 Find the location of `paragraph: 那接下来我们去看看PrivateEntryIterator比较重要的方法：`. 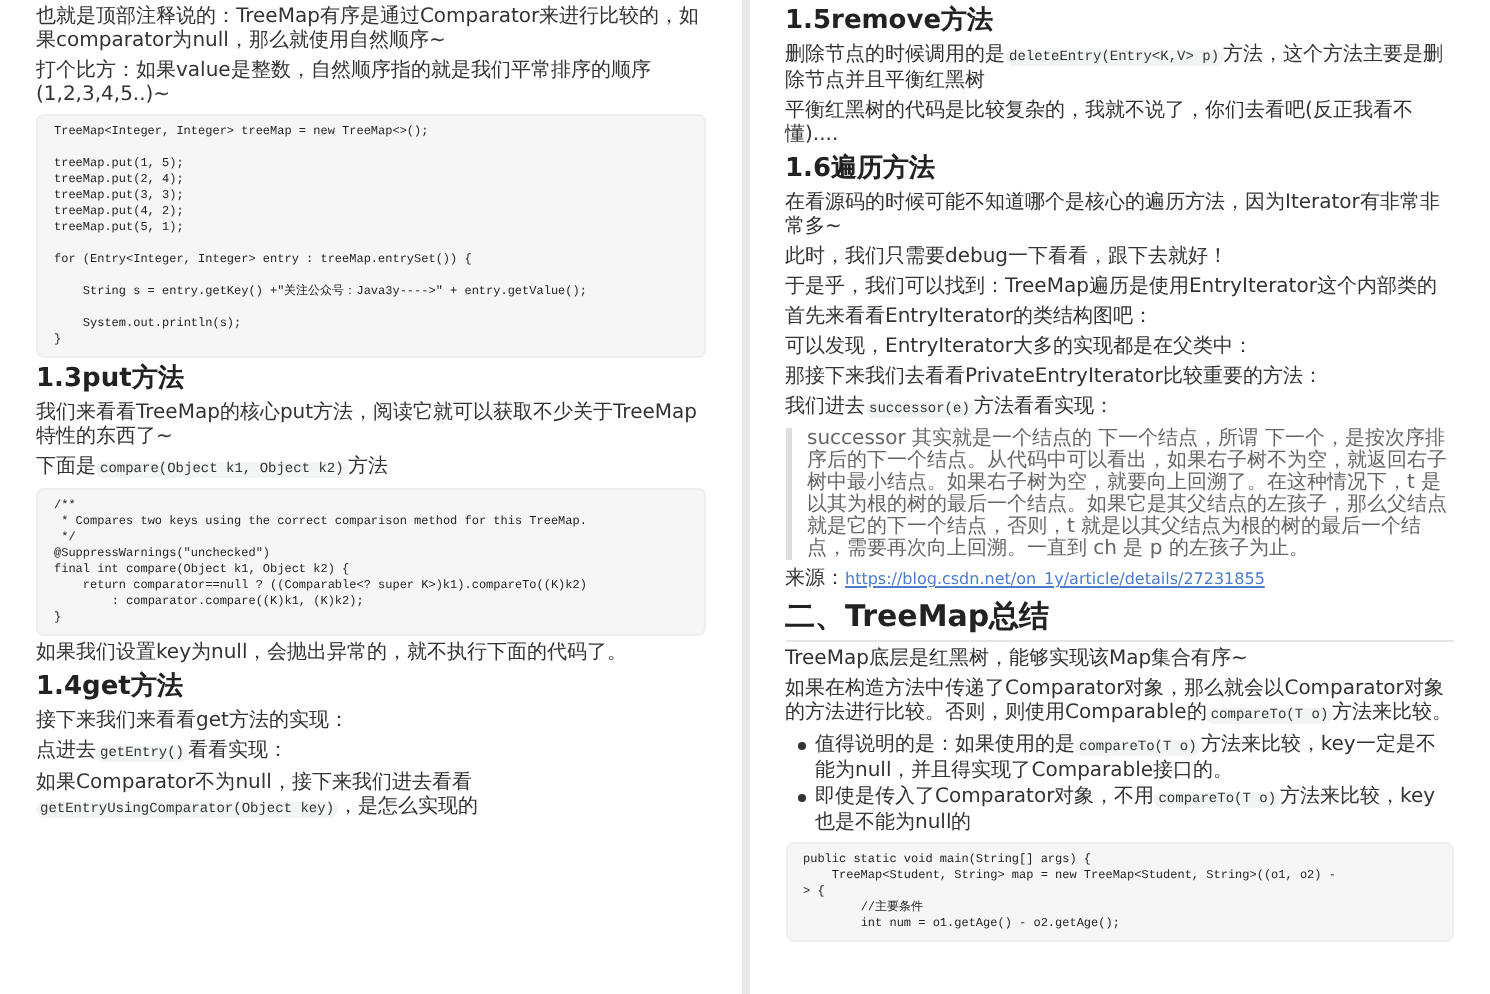

paragraph: 那接下来我们去看看PrivateEntryIterator比较重要的方法： is located at coordinates (1055, 378).